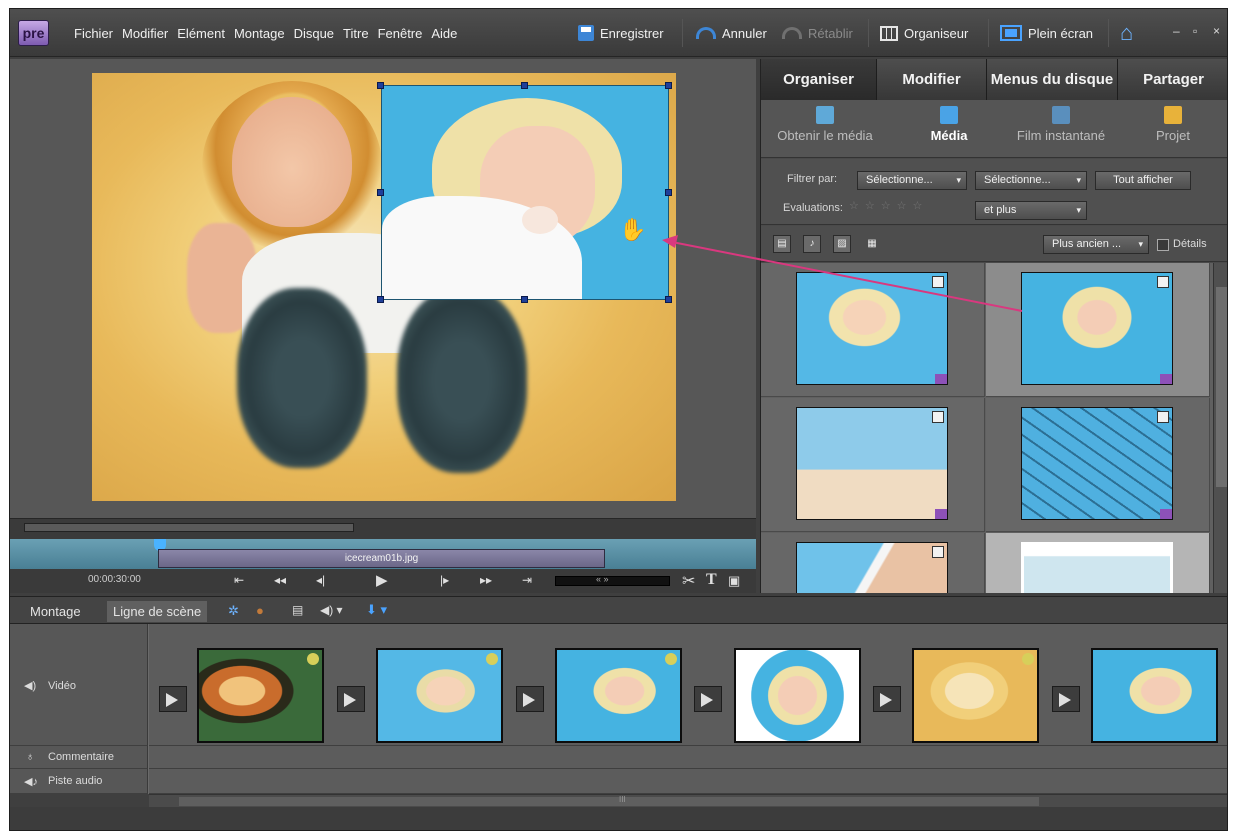  I want to click on effects-icon: ●, so click(260, 610).